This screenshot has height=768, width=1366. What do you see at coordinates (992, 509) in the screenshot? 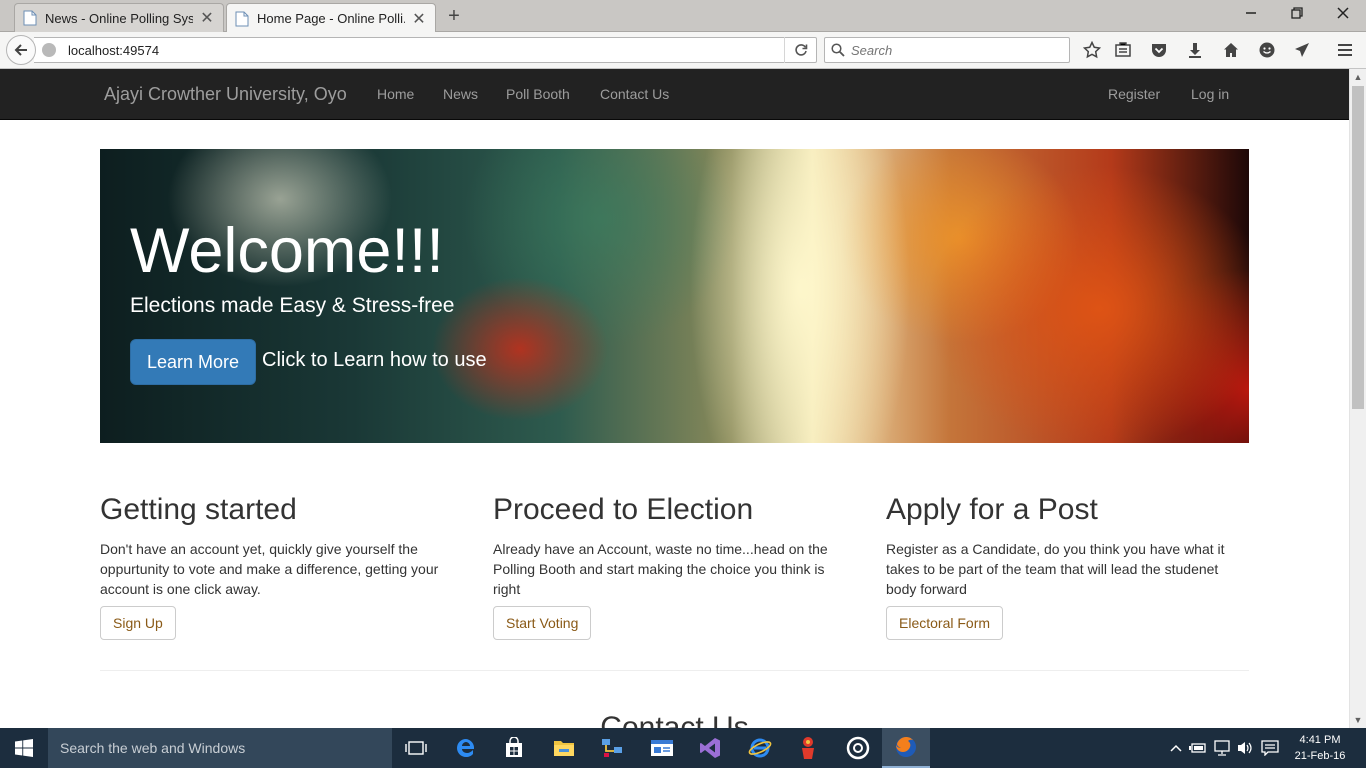
I see `column-heading: Apply for a Post` at bounding box center [992, 509].